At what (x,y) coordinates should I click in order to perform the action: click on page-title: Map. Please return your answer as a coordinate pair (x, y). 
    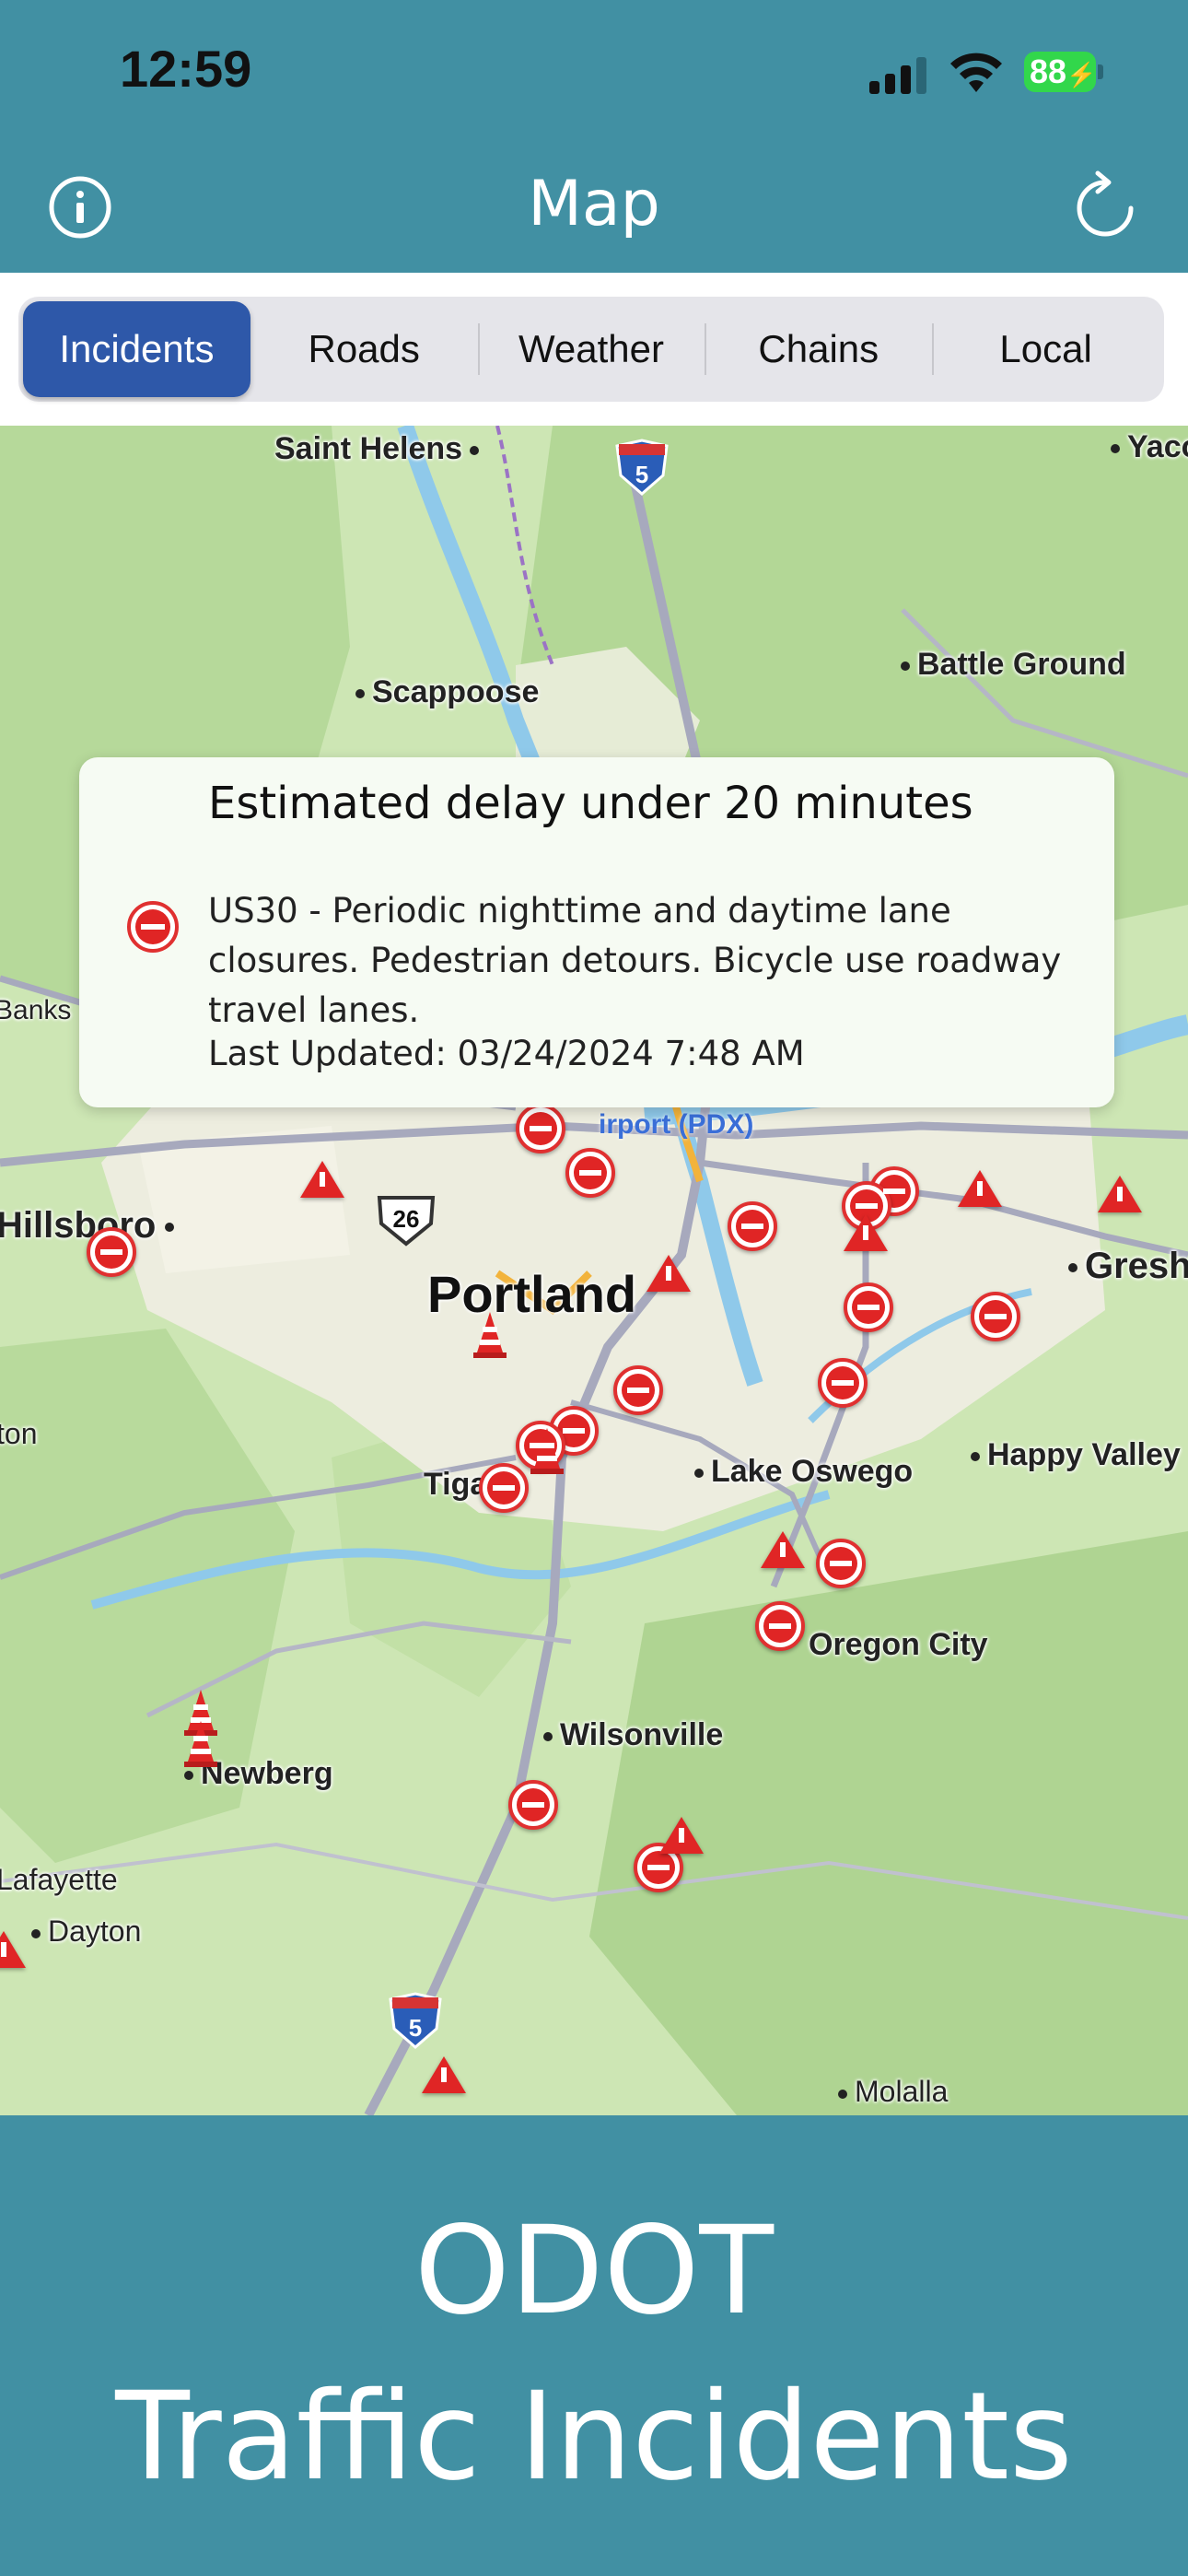
    Looking at the image, I should click on (594, 204).